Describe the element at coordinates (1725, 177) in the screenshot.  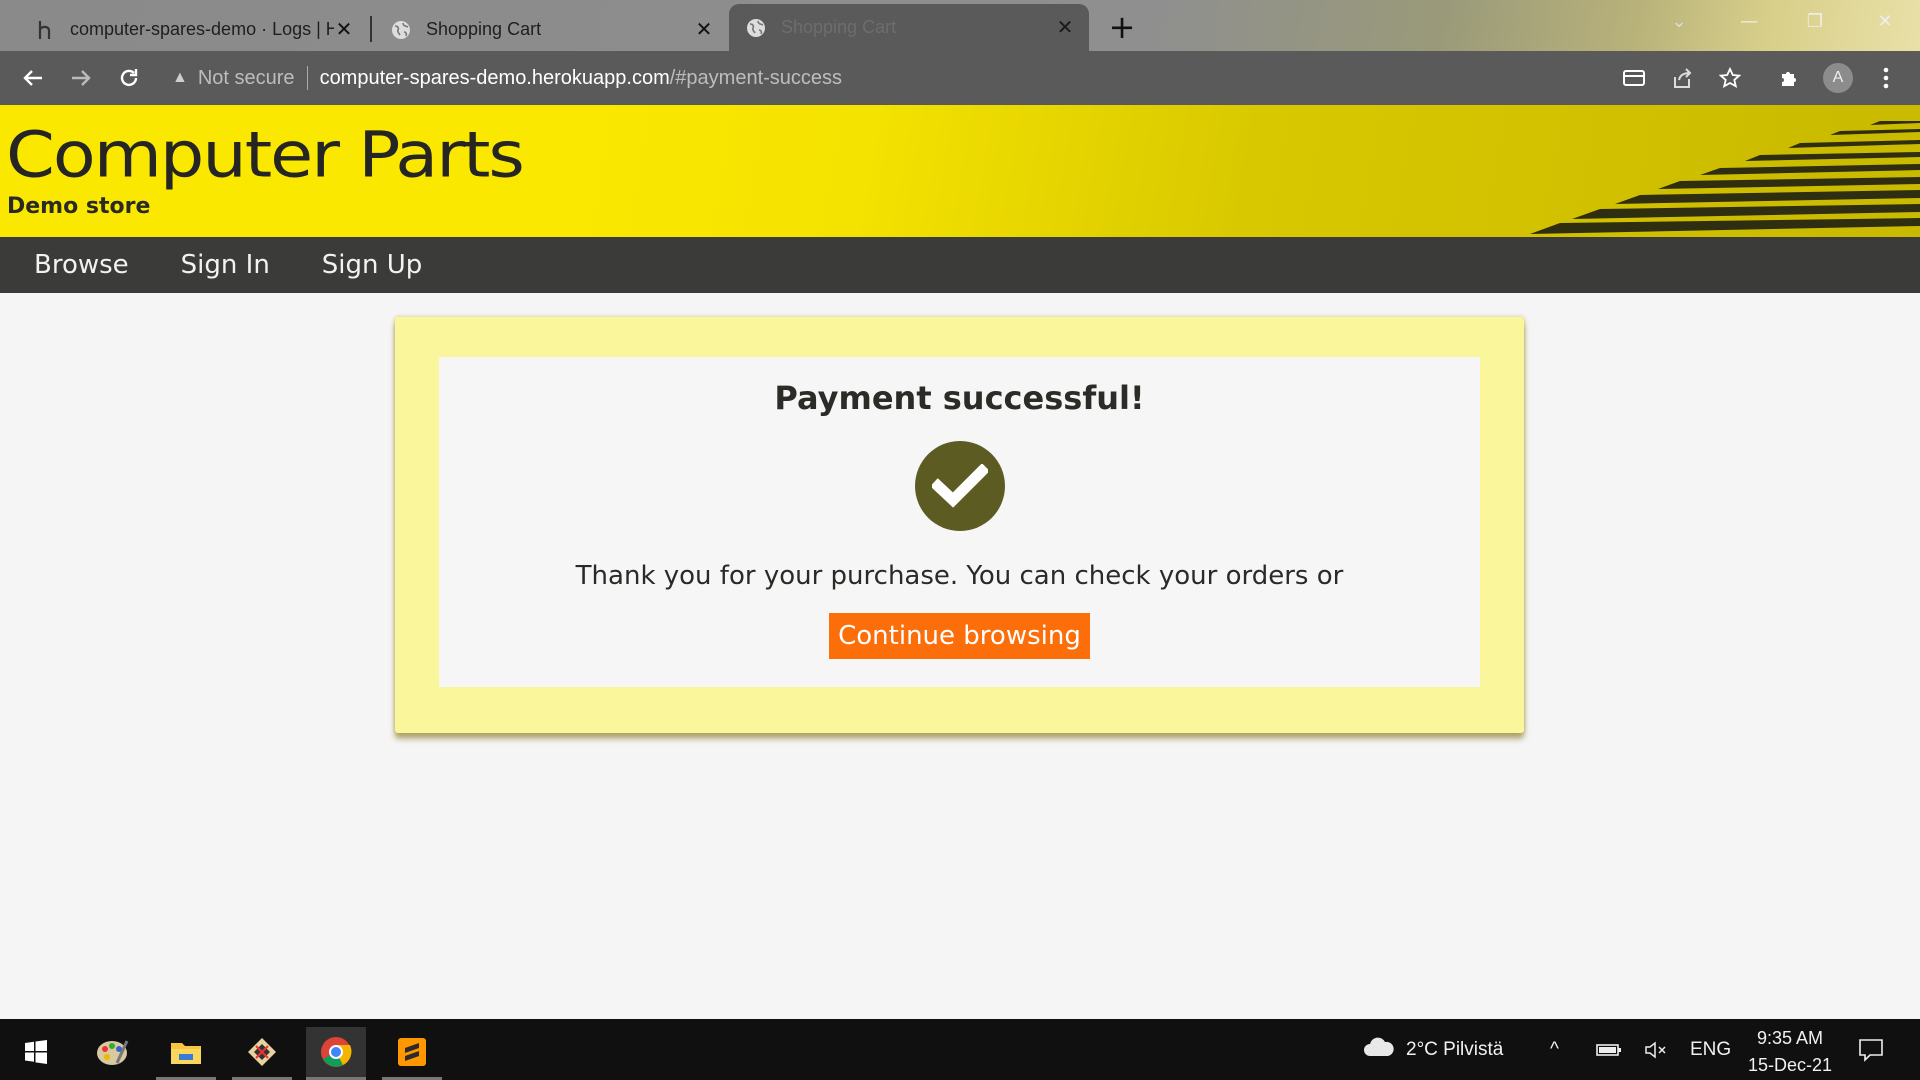
I see `decorative-stripes` at that location.